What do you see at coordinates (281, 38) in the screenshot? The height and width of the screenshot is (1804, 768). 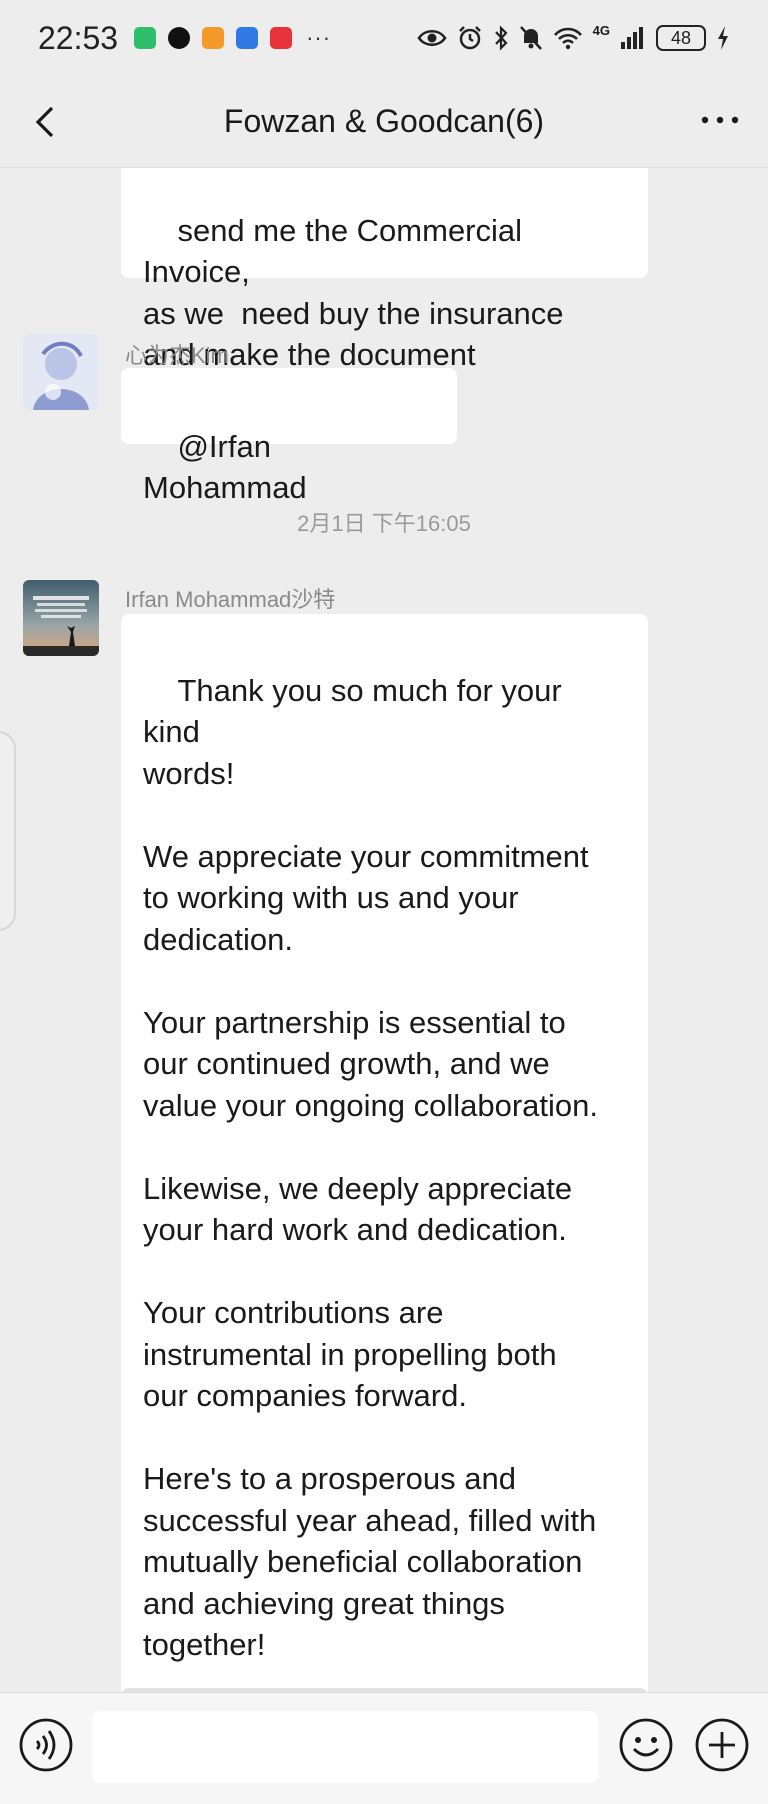 I see `red-app-icon` at bounding box center [281, 38].